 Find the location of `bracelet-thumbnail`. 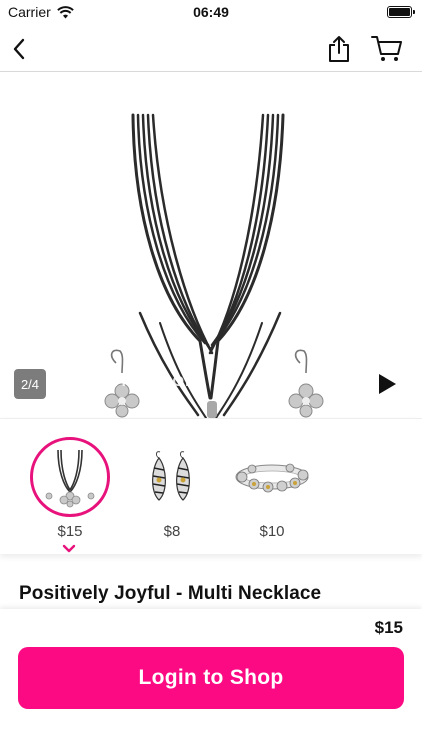

bracelet-thumbnail is located at coordinates (272, 477).